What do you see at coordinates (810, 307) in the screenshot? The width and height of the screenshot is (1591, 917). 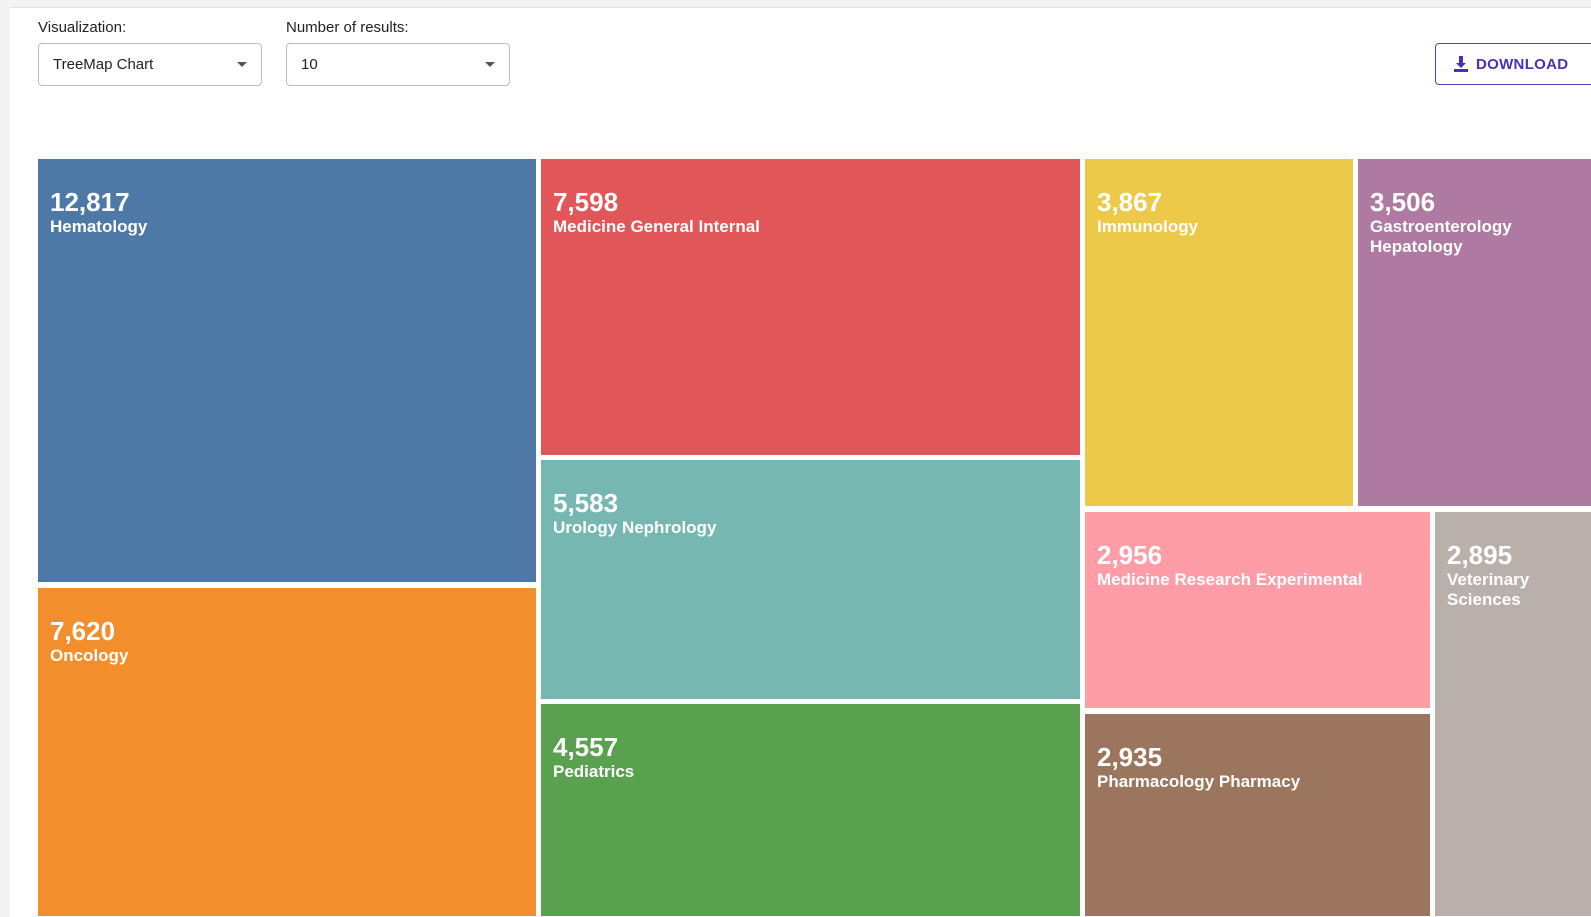 I see `treemap-tile-medicine-general-internal: 7,598 Medicine General Internal` at bounding box center [810, 307].